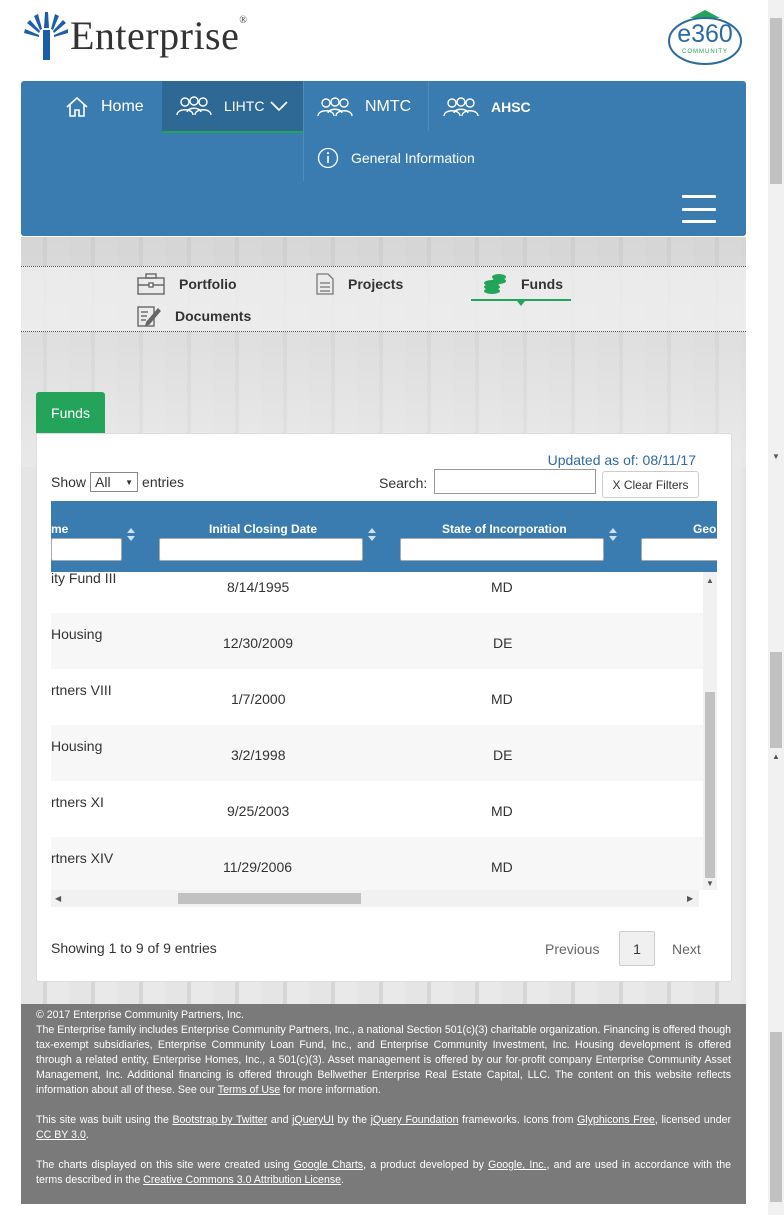 This screenshot has width=784, height=1215. I want to click on table-row: rtners VIII 1/7/2000 MD, so click(377, 697).